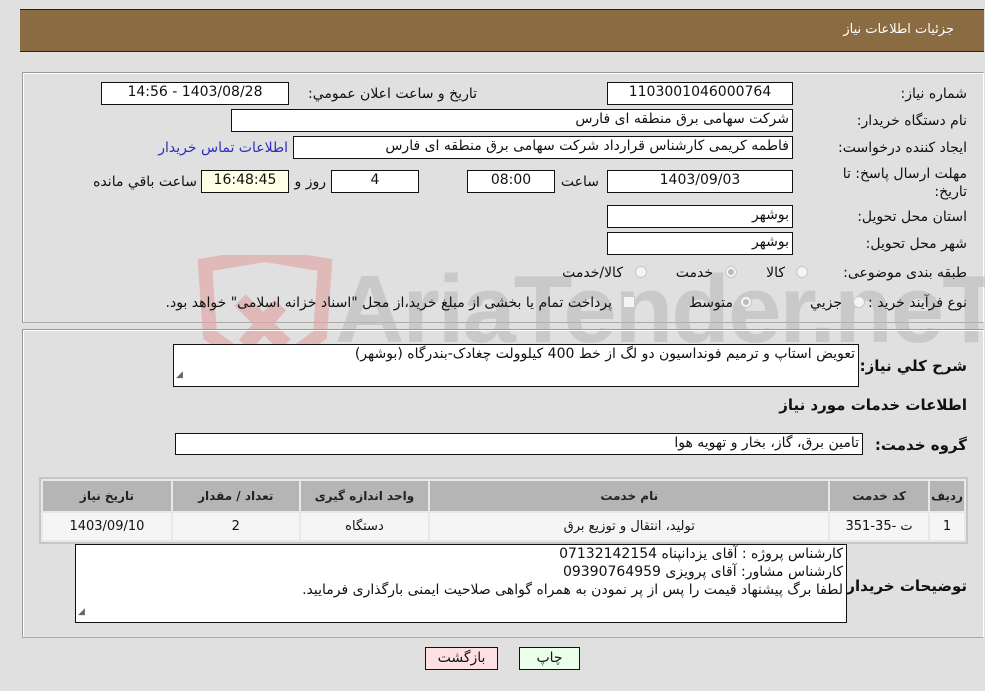 The width and height of the screenshot is (985, 691). I want to click on need-number-label: شماره نیاز:, so click(934, 94).